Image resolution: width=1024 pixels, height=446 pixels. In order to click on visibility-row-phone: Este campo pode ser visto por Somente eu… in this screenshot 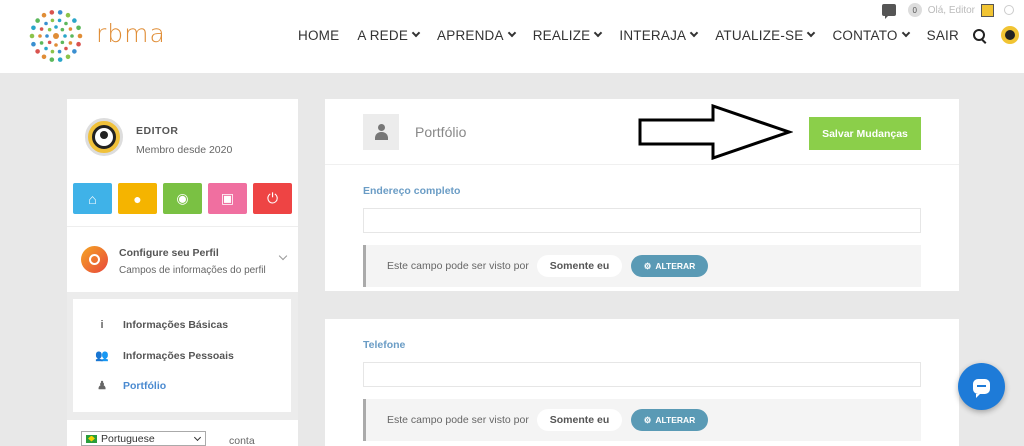, I will do `click(642, 420)`.